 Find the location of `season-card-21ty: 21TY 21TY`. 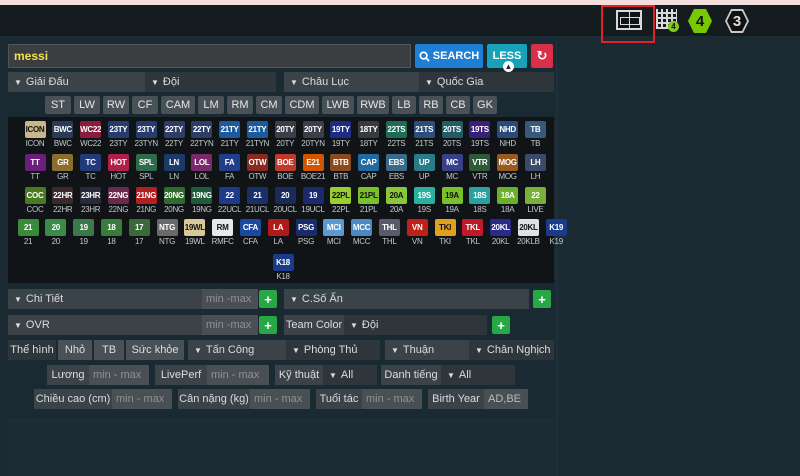

season-card-21ty: 21TY 21TY is located at coordinates (230, 134).